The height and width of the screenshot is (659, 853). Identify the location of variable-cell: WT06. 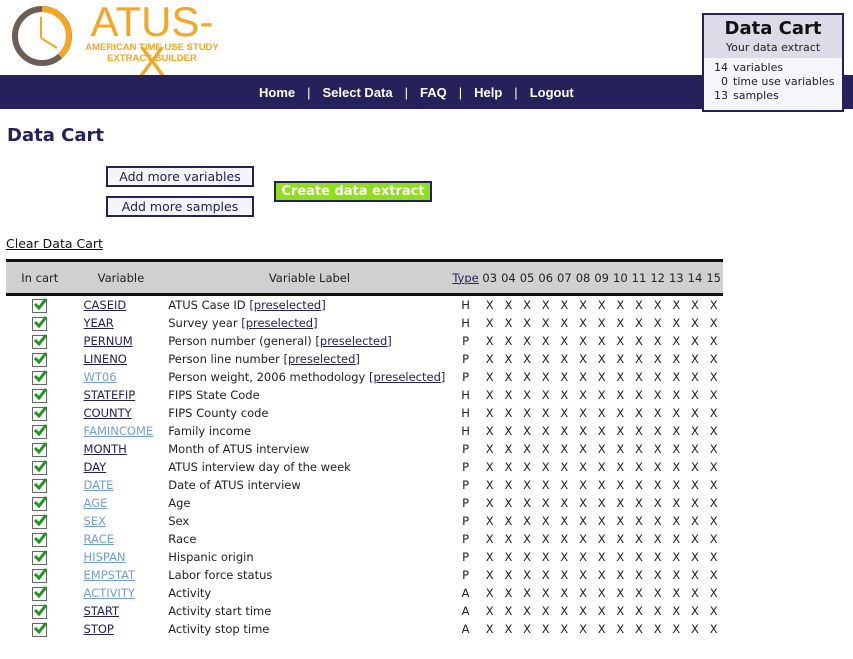
(121, 377).